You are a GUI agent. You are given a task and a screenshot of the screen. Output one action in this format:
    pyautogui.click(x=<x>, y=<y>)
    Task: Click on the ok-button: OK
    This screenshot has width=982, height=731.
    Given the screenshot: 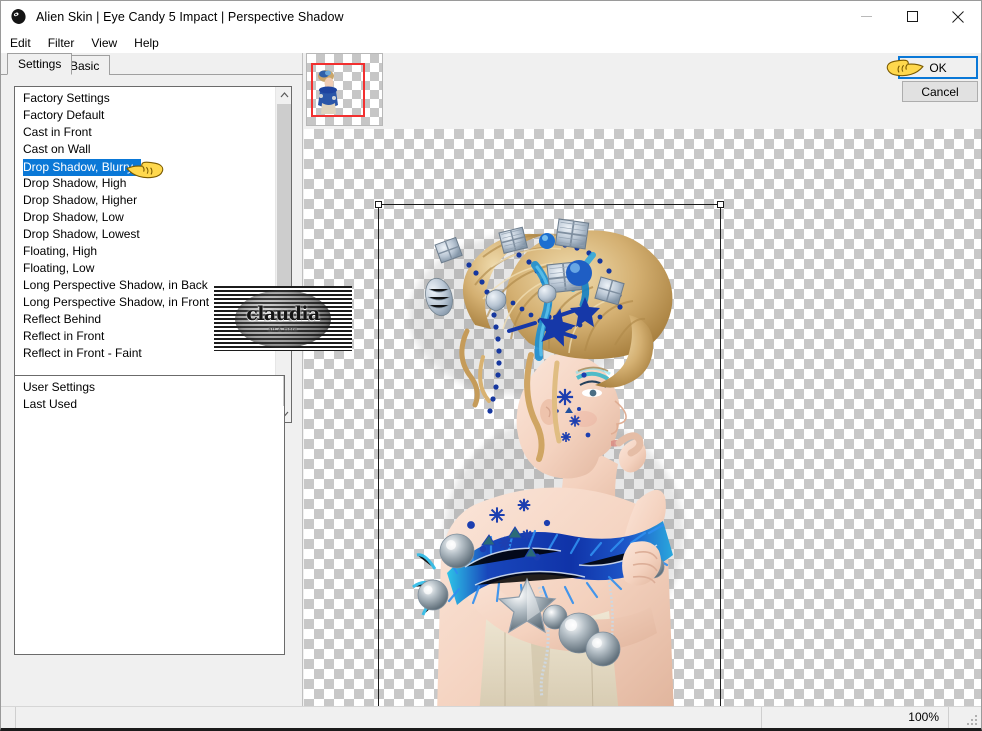 What is the action you would take?
    pyautogui.click(x=938, y=67)
    